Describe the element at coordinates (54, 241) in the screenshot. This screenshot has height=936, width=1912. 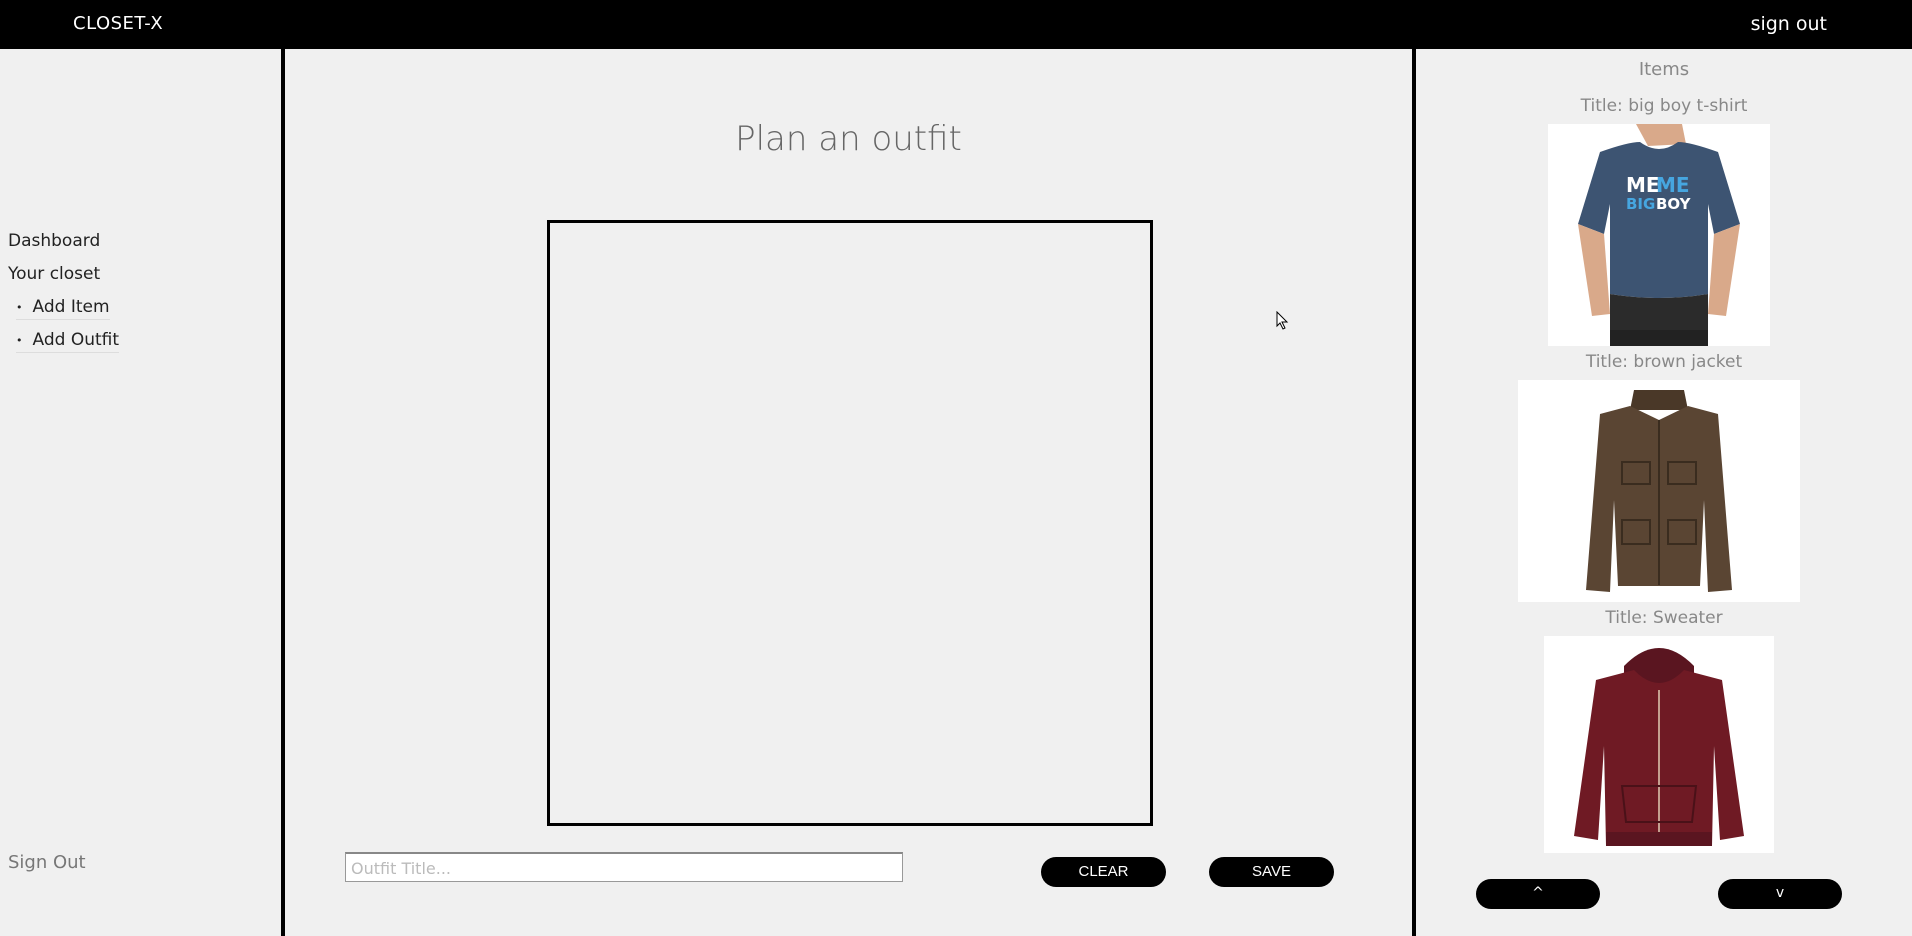
I see `sidebar-item-dashboard: Dashboard` at that location.